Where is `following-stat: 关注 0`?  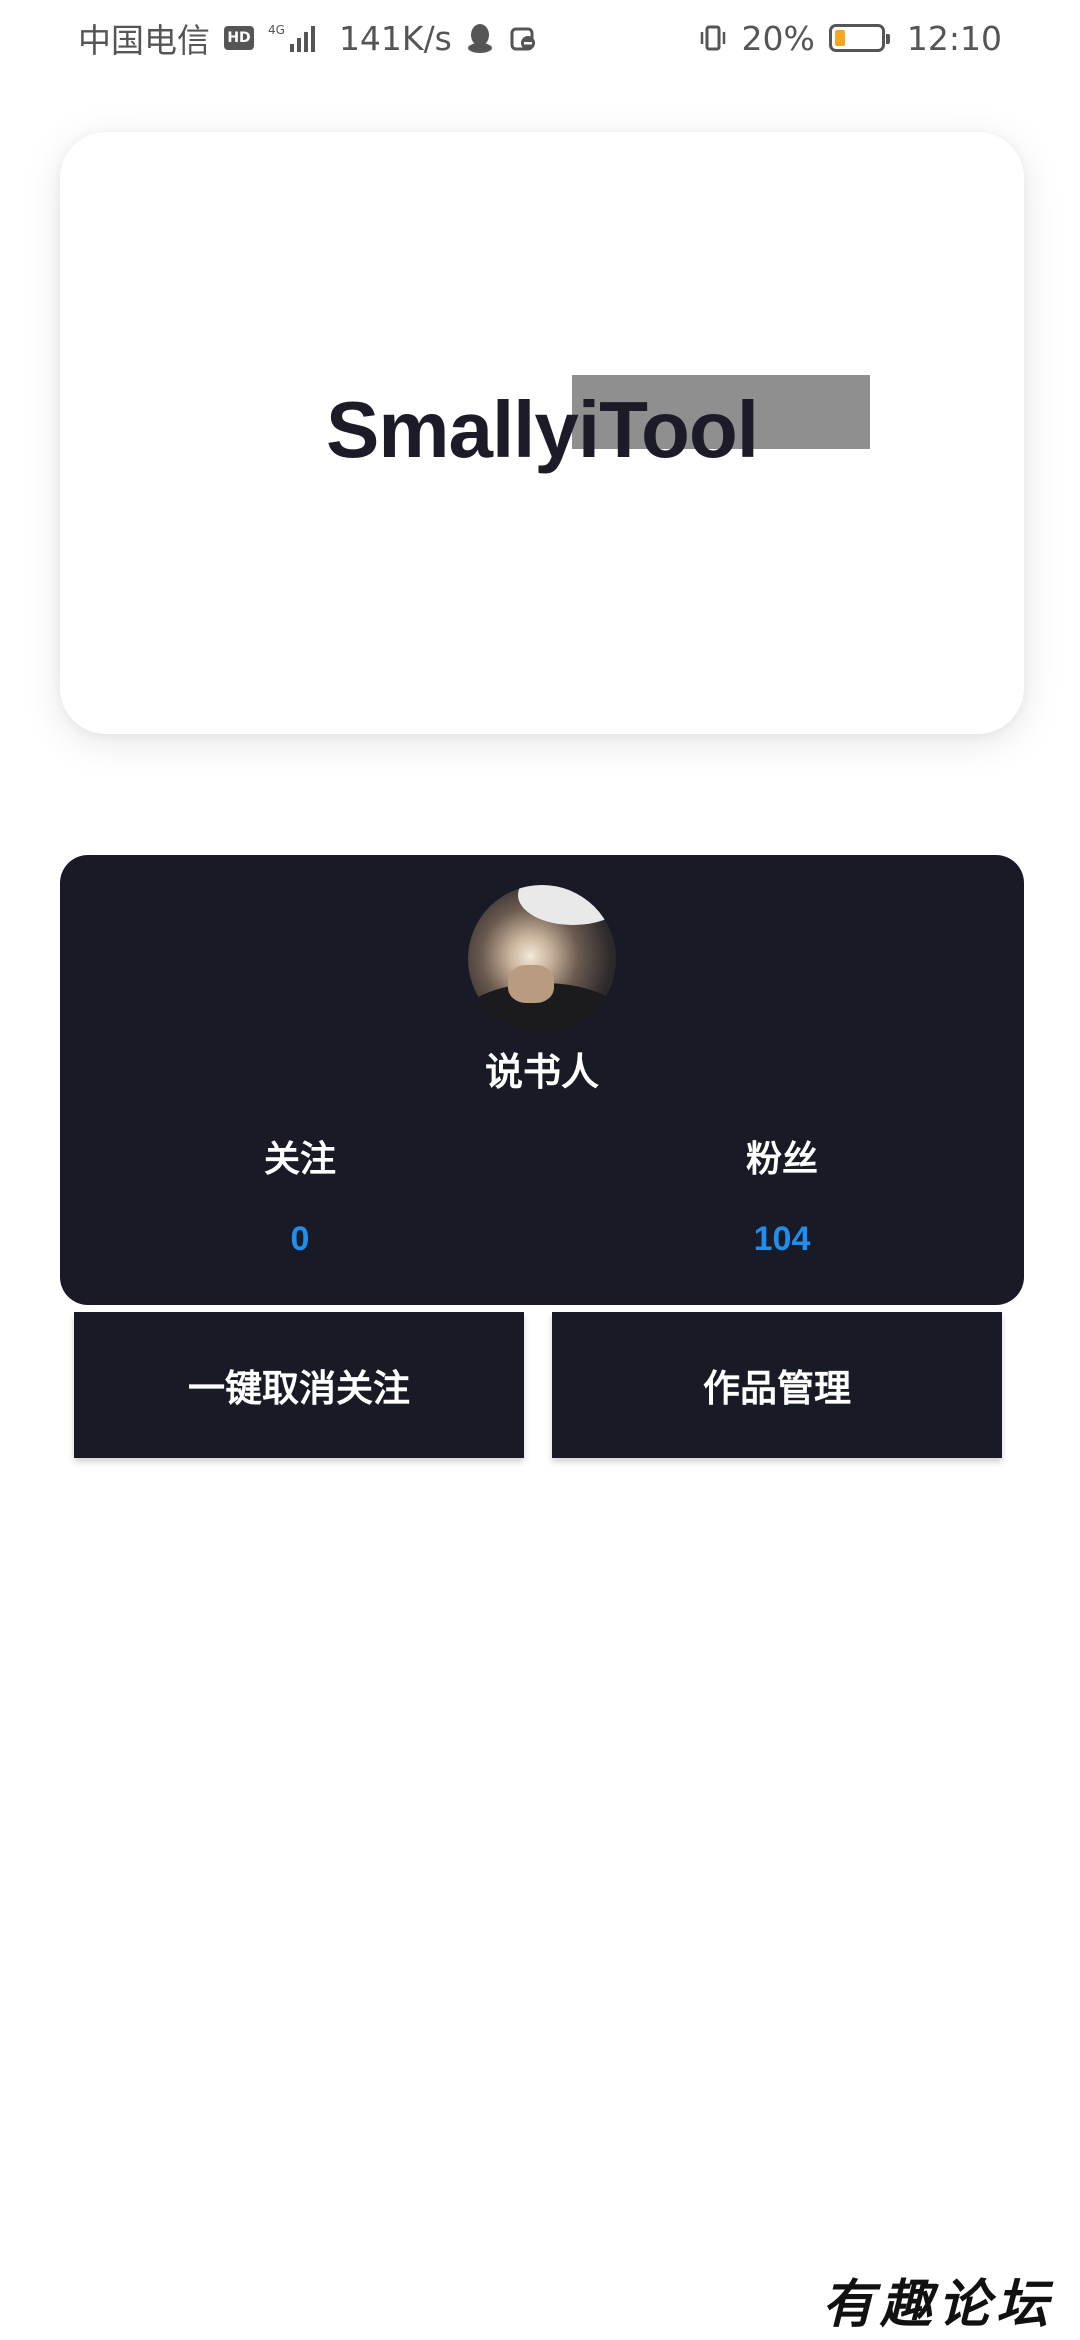 following-stat: 关注 0 is located at coordinates (300, 1194).